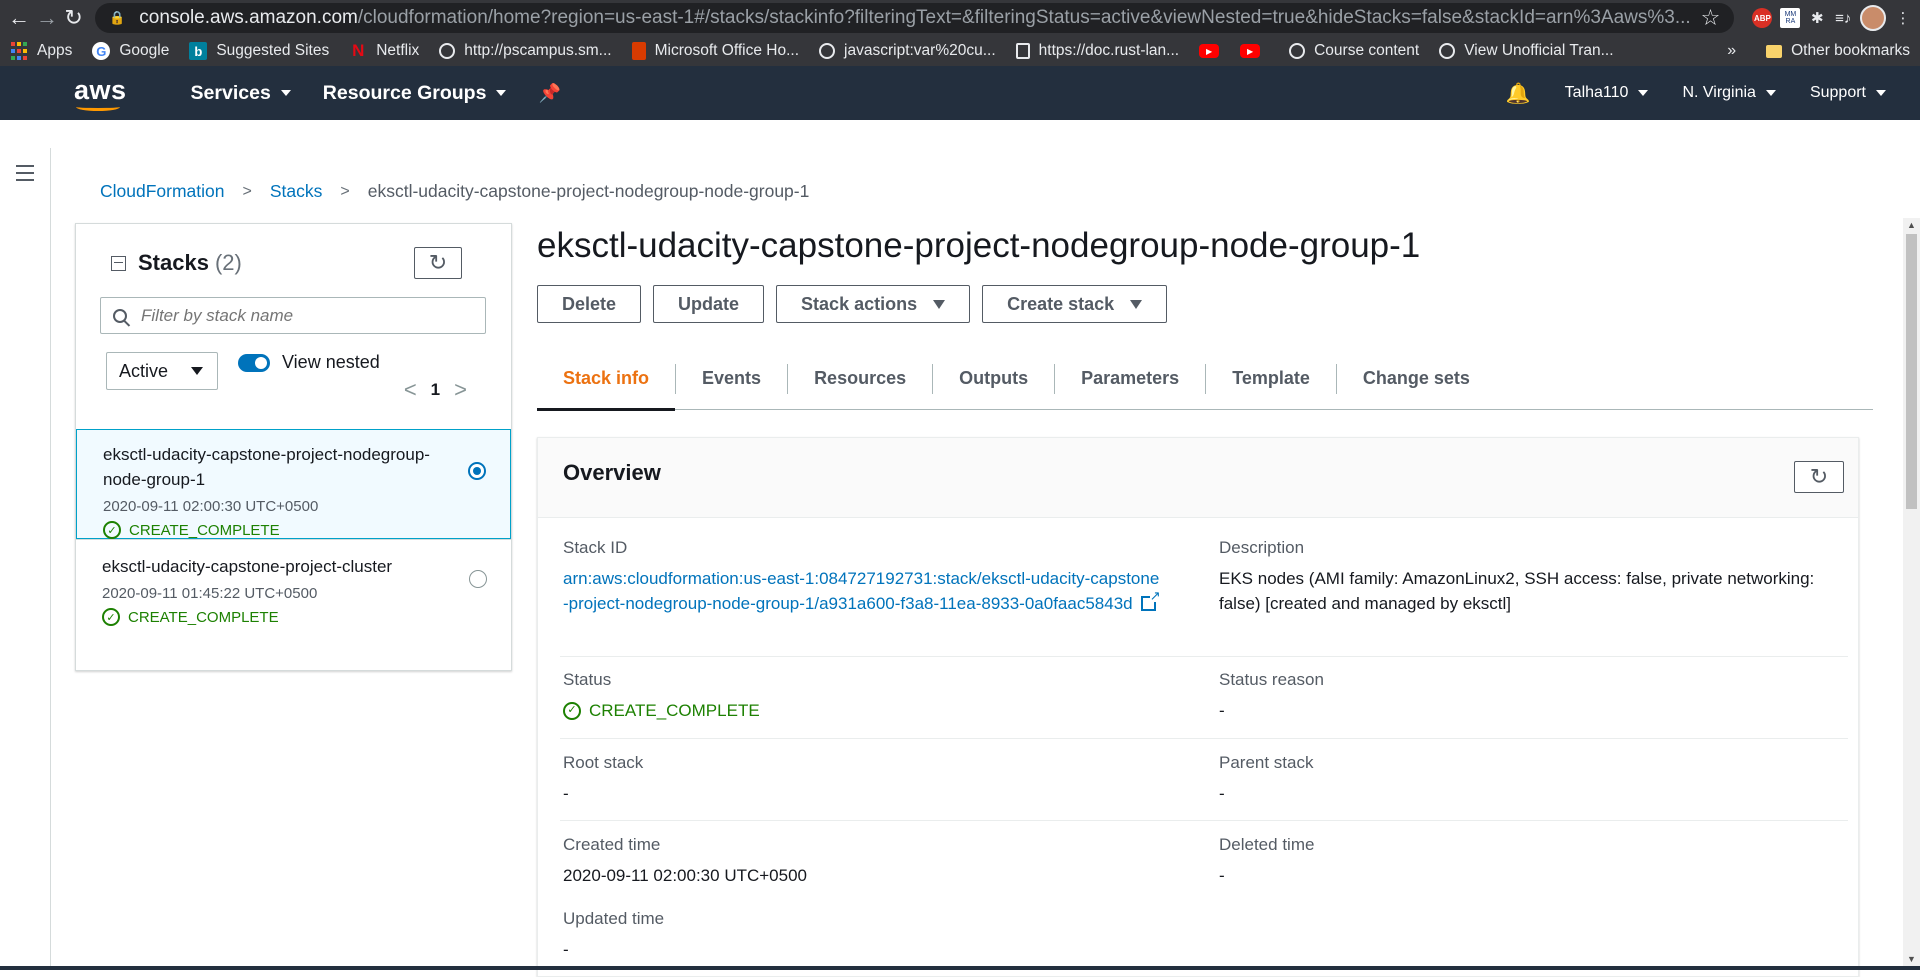 The height and width of the screenshot is (977, 1920). I want to click on page-scrollbar: ▲ ▼, so click(1911, 592).